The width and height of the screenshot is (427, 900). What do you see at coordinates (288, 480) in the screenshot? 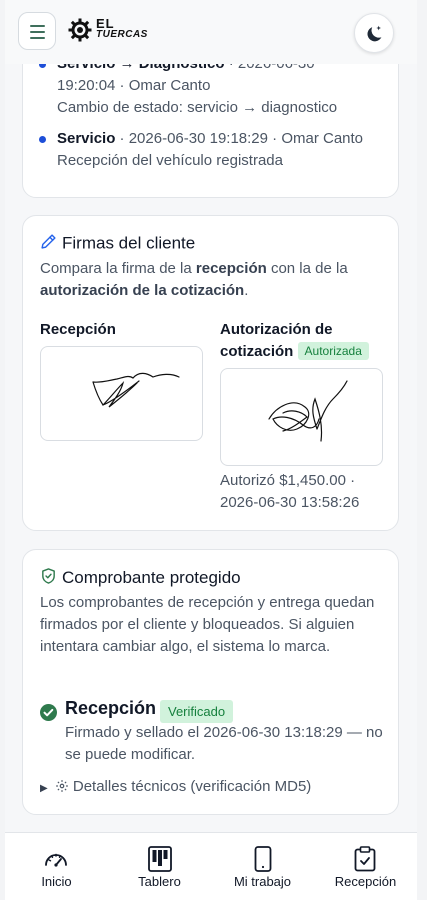
I see `authorized-amount: Autorizó $1,450.00 ·` at bounding box center [288, 480].